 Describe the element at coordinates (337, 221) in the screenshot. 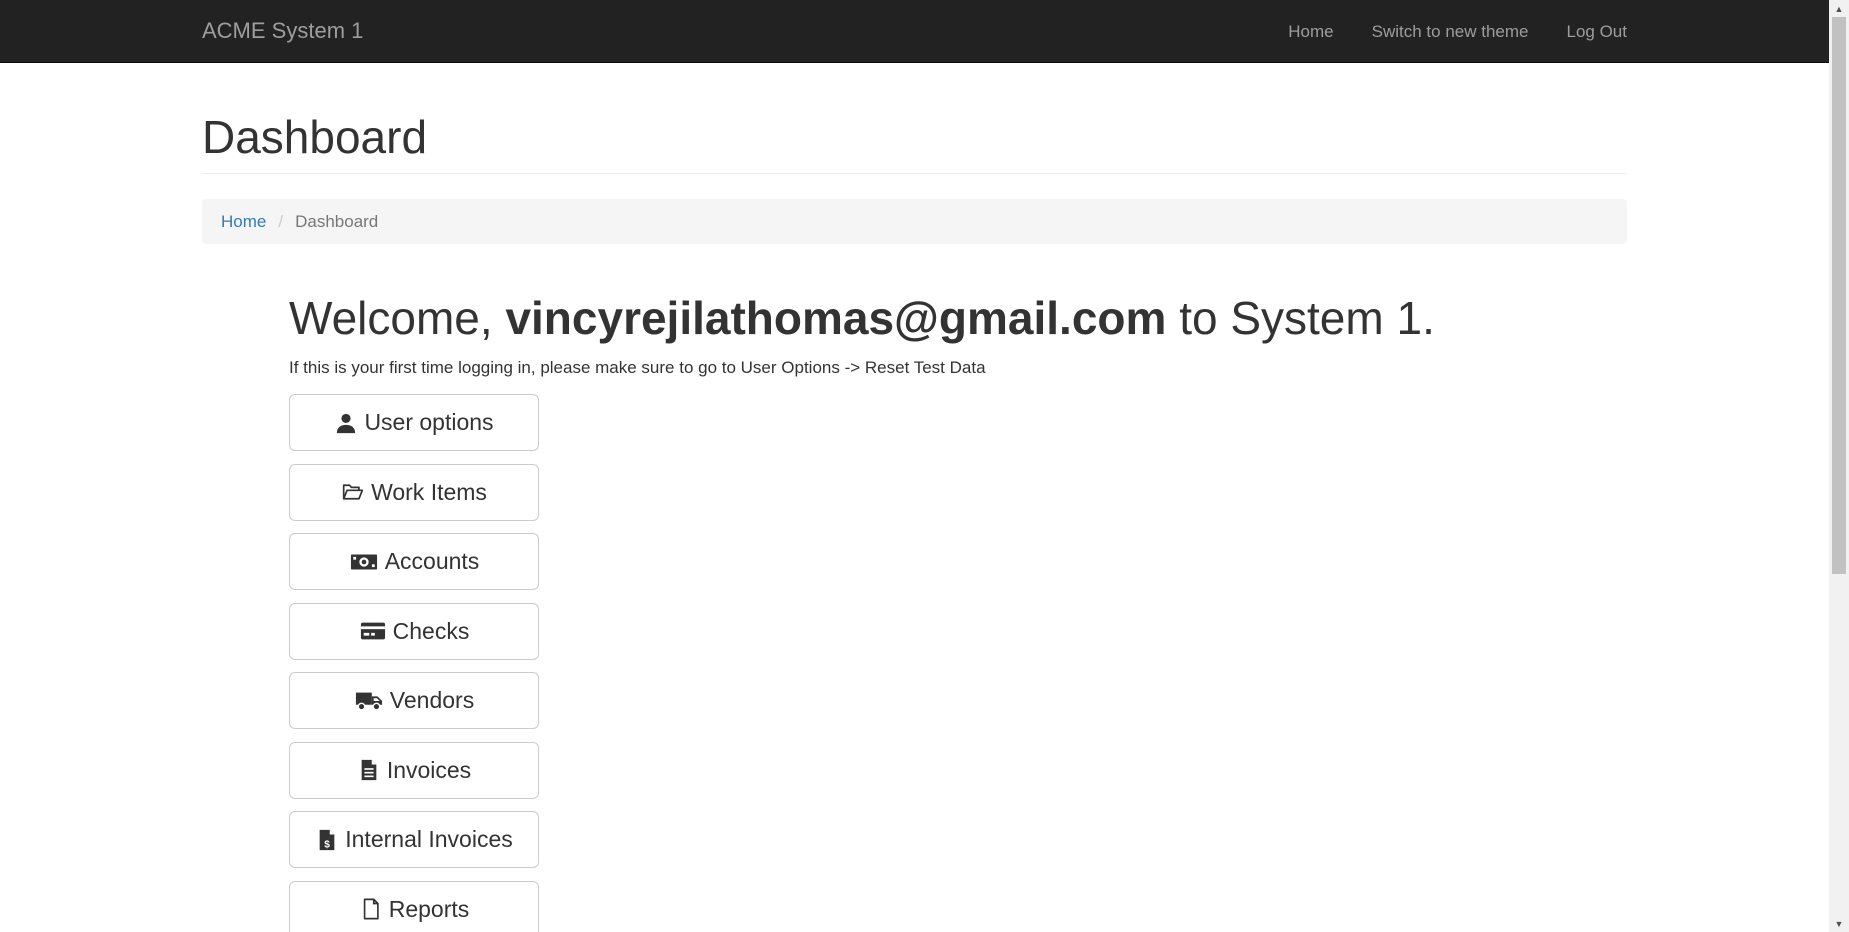

I see `breadcrumb-current: Dashboard` at that location.